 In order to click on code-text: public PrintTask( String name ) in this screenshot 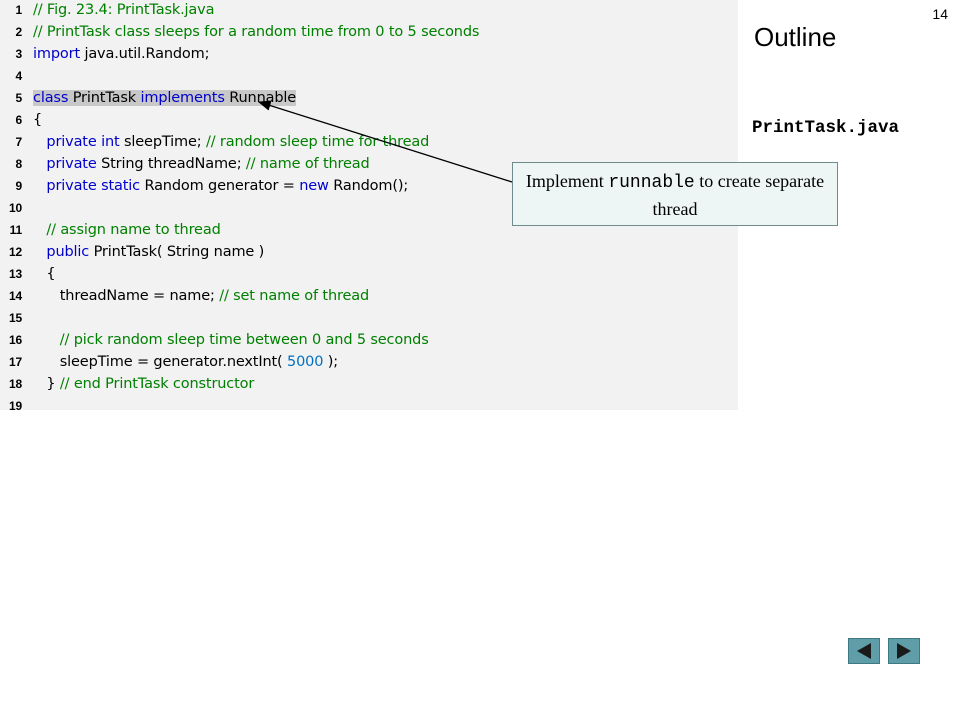, I will do `click(148, 252)`.